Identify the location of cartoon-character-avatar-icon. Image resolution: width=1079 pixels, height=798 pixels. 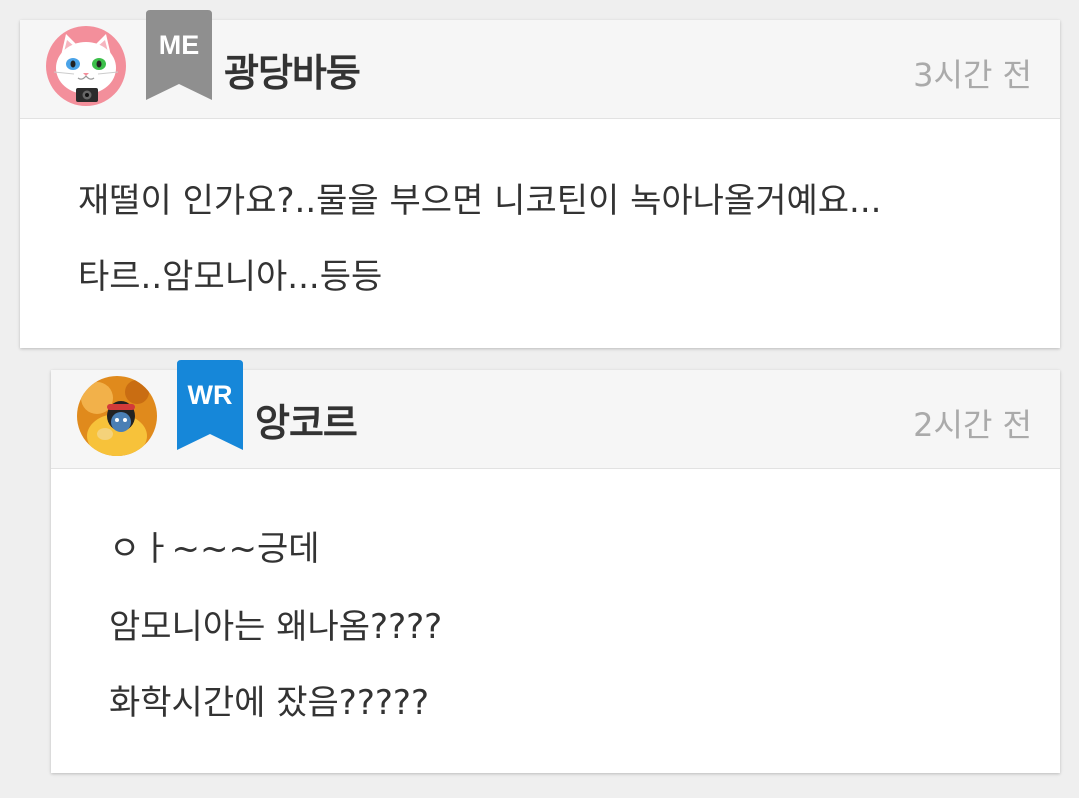
(117, 416).